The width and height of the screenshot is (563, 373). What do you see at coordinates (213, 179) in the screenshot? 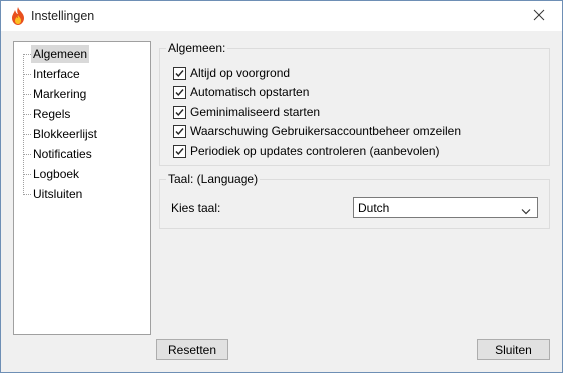
I see `language-group-title: Taal: (Language)` at bounding box center [213, 179].